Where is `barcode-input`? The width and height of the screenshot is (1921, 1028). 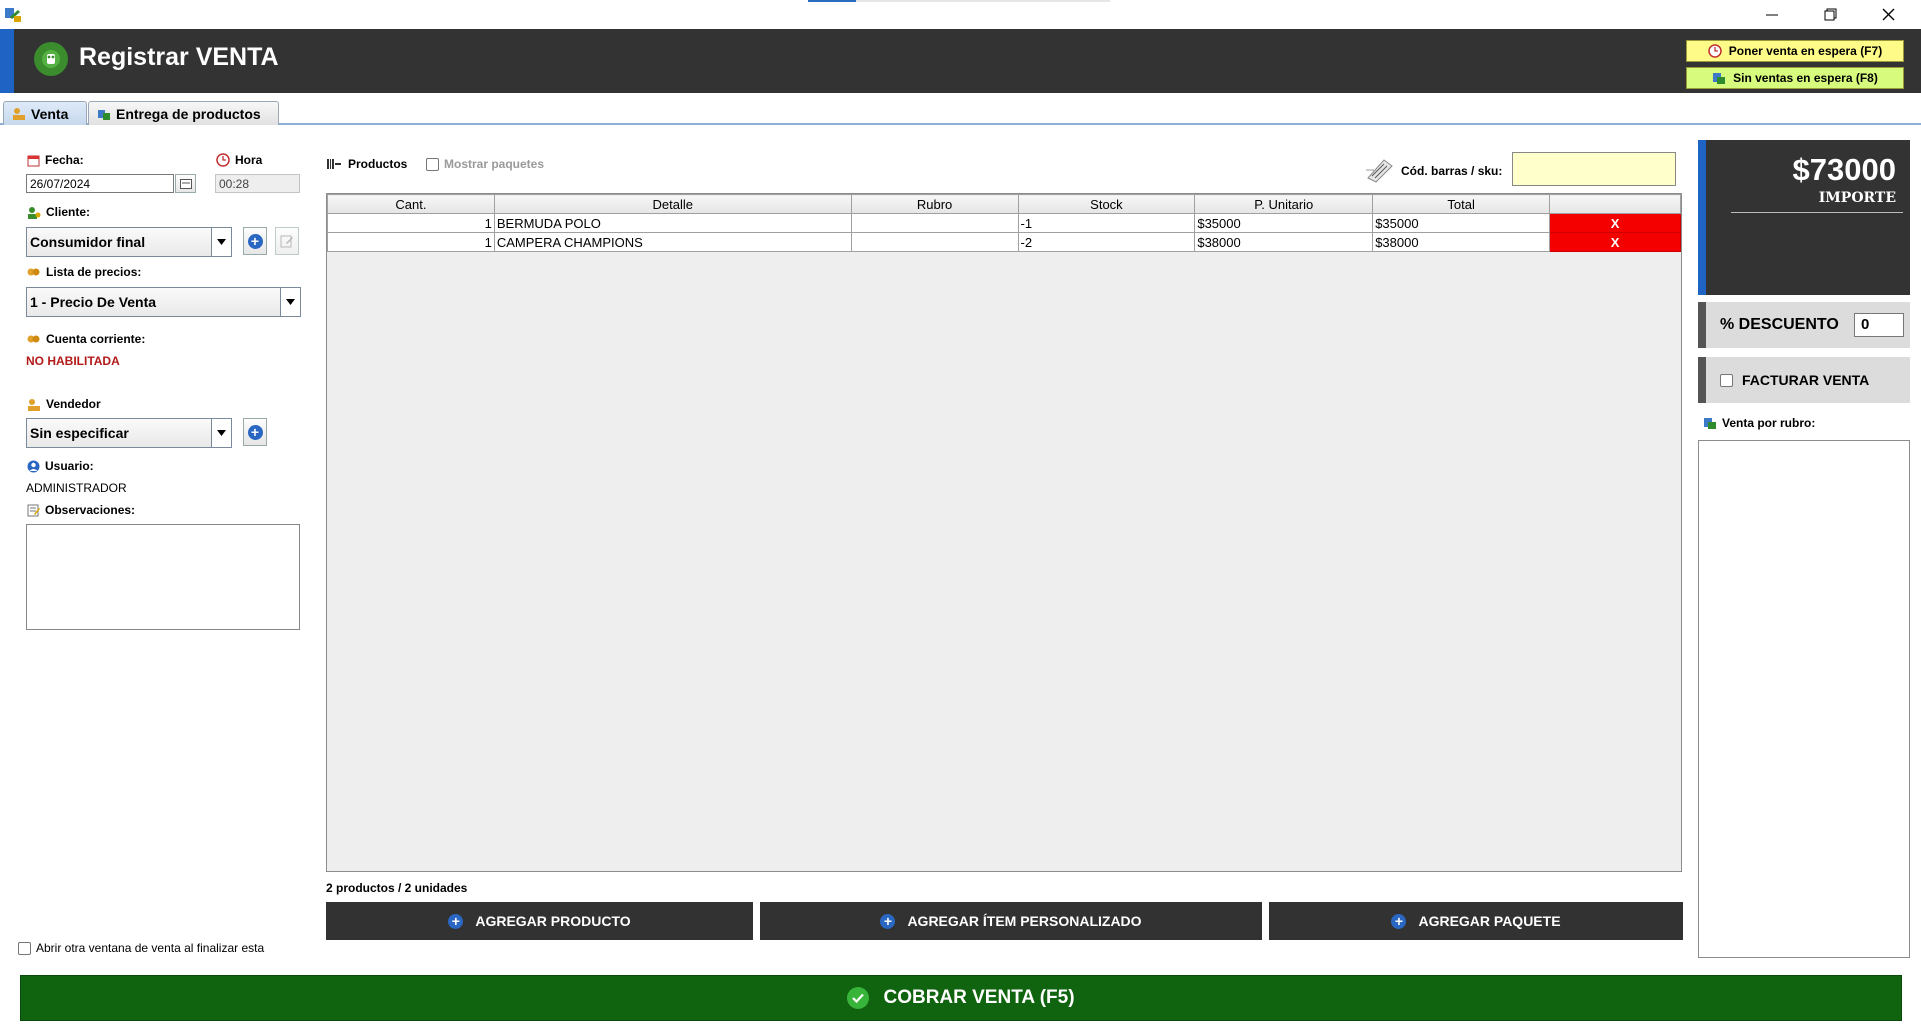 barcode-input is located at coordinates (1594, 169).